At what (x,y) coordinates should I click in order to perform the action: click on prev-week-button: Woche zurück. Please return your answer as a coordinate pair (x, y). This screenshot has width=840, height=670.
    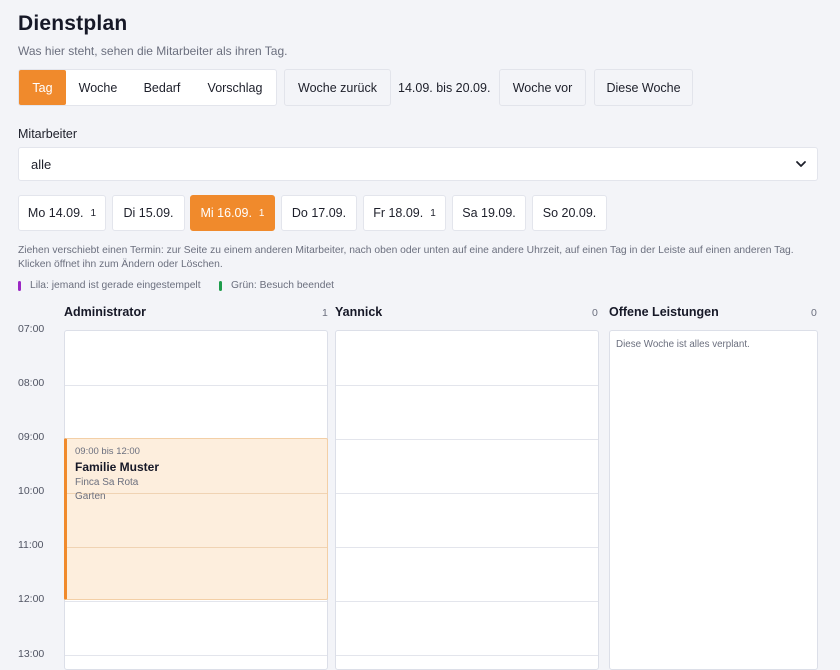
    Looking at the image, I should click on (337, 87).